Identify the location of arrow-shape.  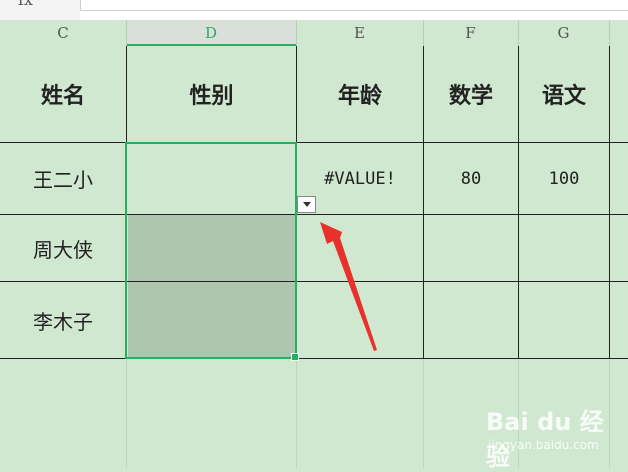
(348, 286).